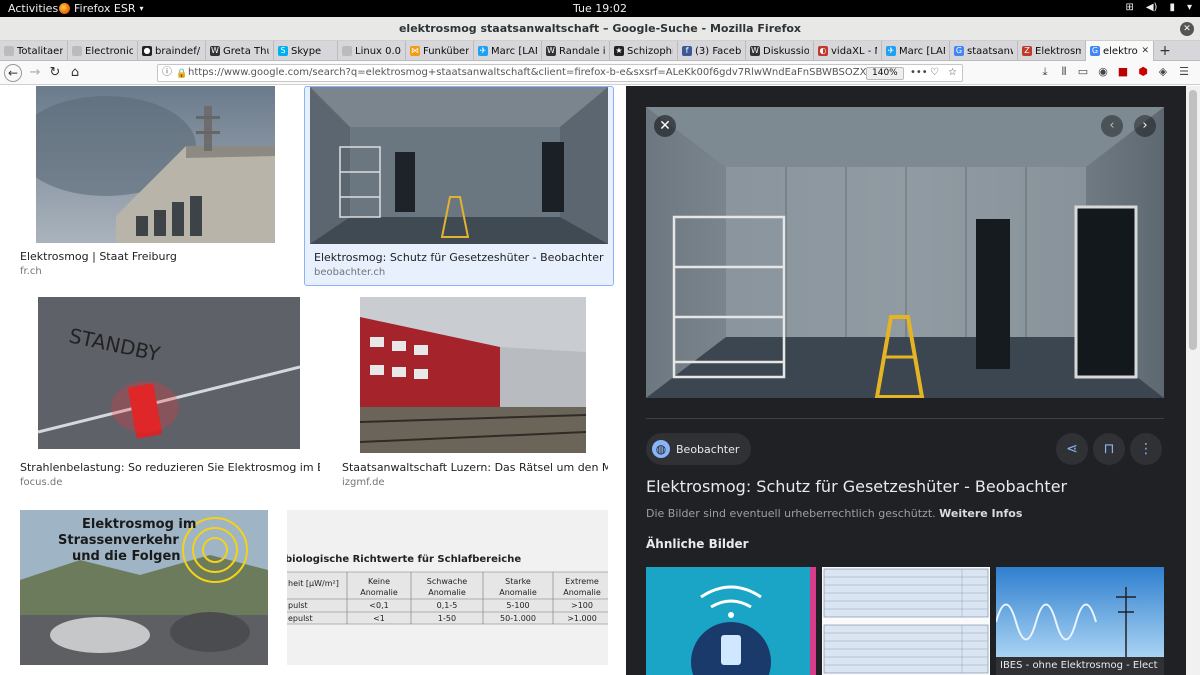 Image resolution: width=1200 pixels, height=675 pixels. I want to click on tab: Totalitaer, so click(34, 51).